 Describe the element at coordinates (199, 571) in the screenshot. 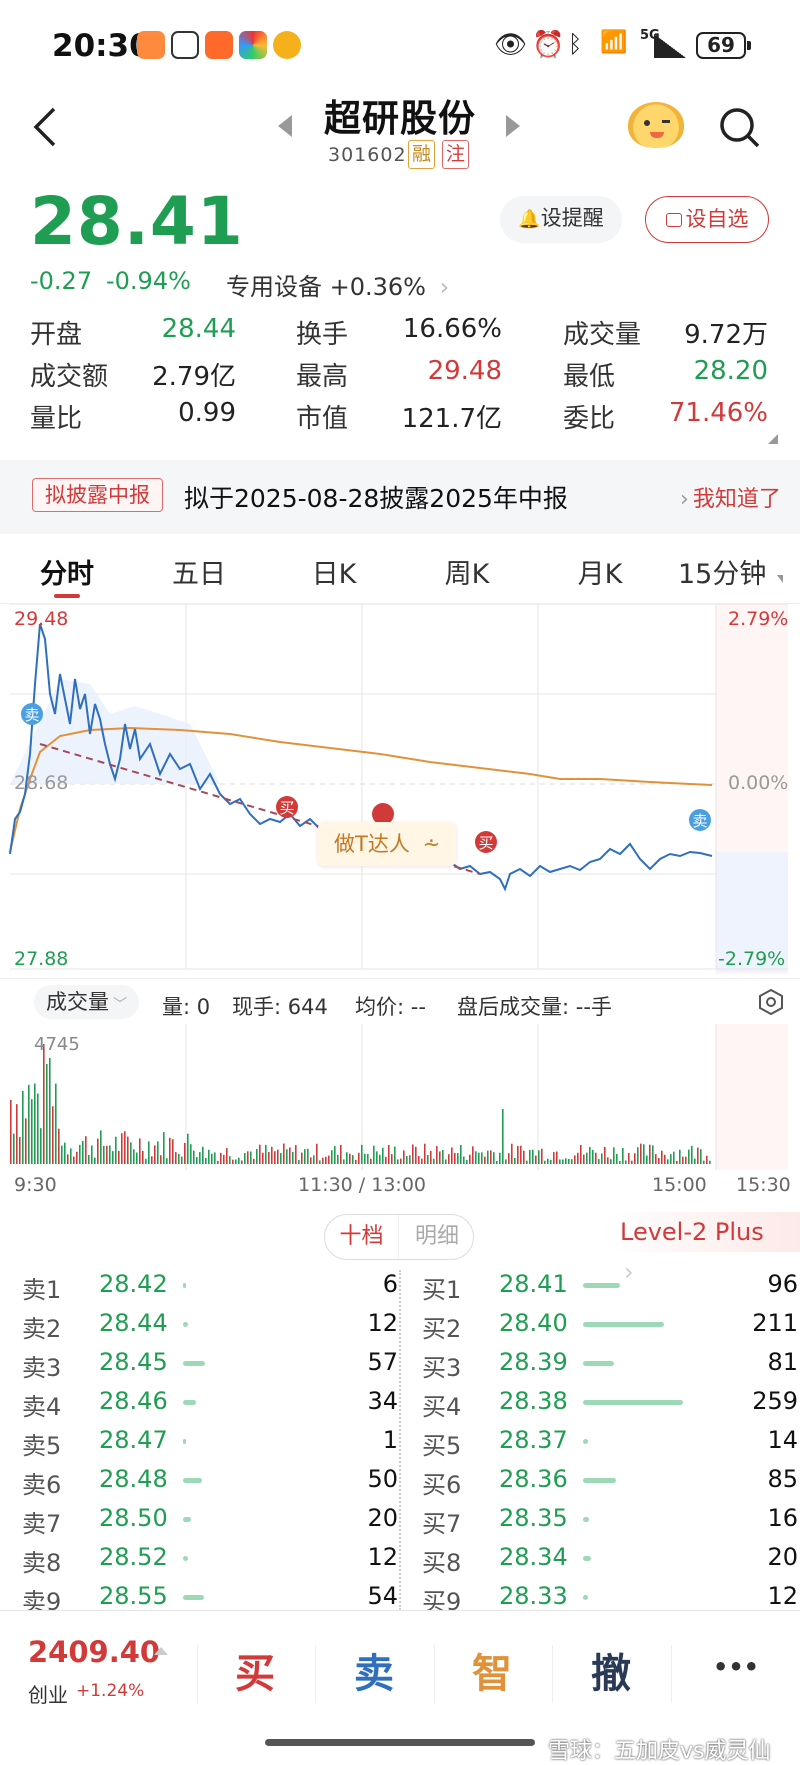

I see `tab-five-day: 五日` at that location.